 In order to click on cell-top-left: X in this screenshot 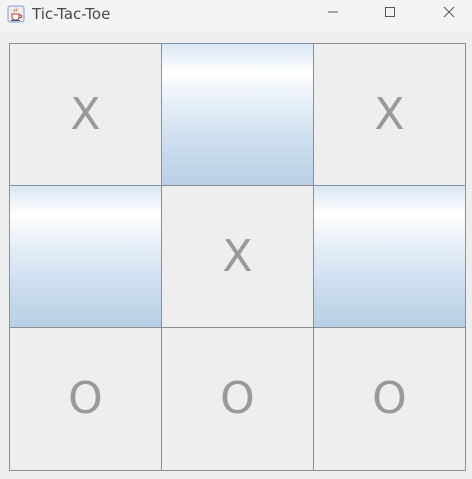, I will do `click(85, 114)`.